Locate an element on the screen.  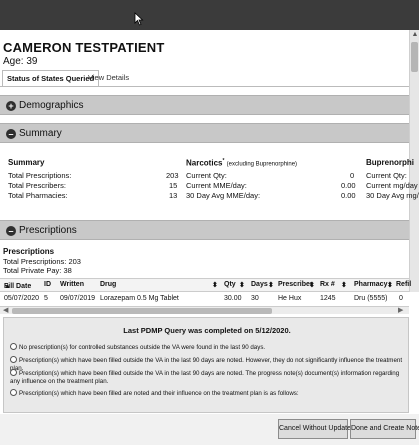
cell-fill-date: 05/07/2020 is located at coordinates (22, 298).